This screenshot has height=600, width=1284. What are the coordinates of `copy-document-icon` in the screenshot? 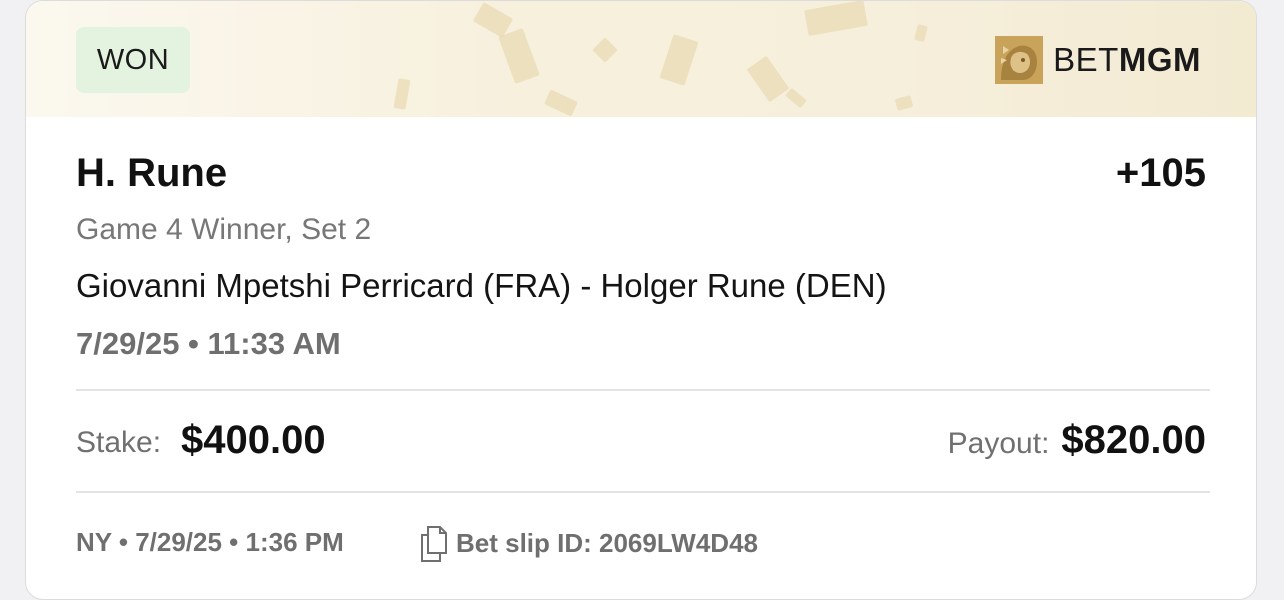 It's located at (434, 543).